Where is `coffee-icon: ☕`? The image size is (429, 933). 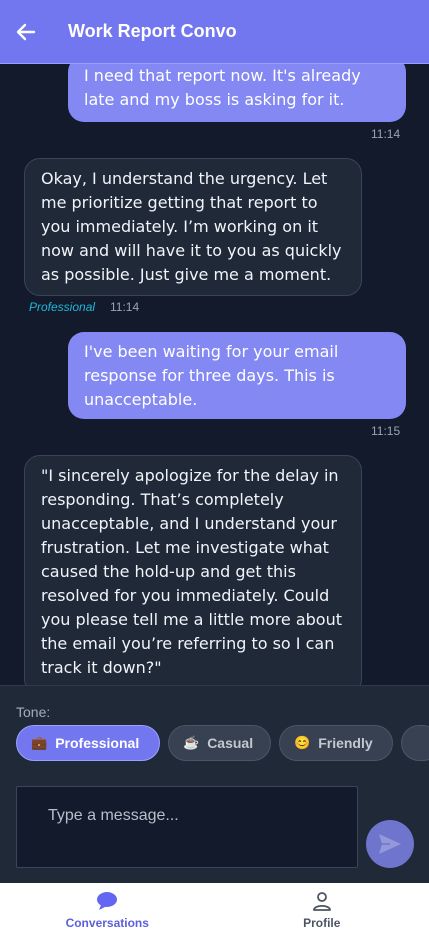
coffee-icon: ☕ is located at coordinates (191, 742).